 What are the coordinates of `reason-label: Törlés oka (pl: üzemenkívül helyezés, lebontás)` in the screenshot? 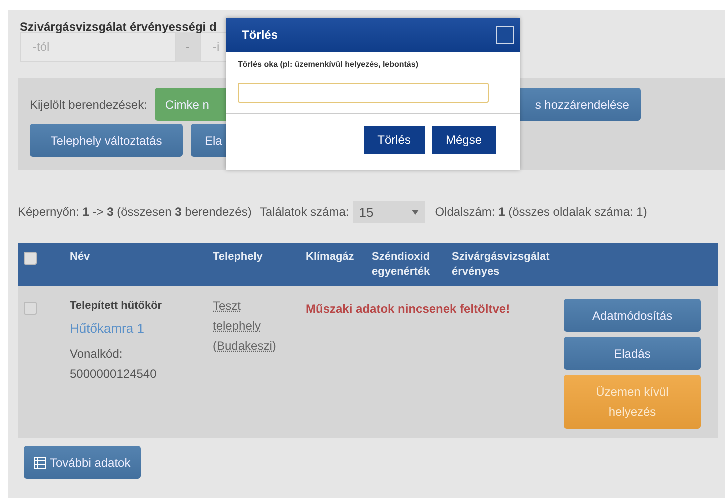 It's located at (329, 64).